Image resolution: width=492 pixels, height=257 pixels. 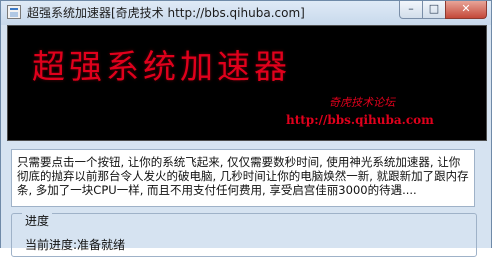 What do you see at coordinates (362, 102) in the screenshot?
I see `banner-subtitle: 奇虎技术论坛` at bounding box center [362, 102].